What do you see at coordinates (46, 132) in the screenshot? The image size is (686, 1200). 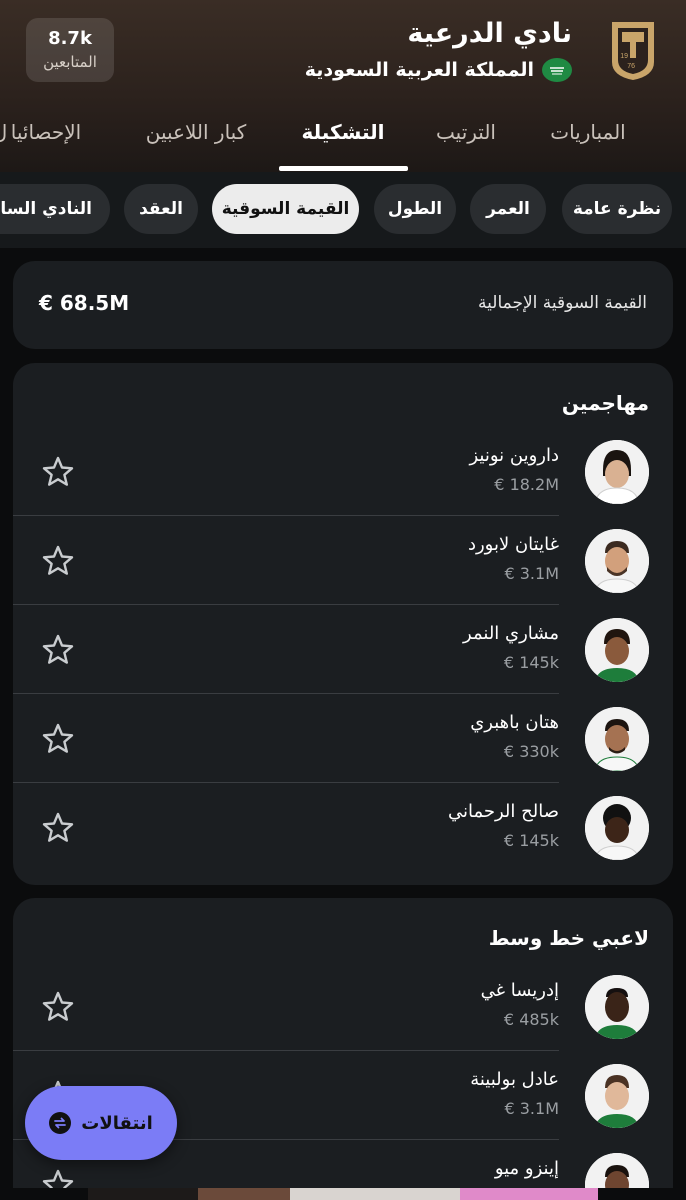 I see `tab-stats: الإحصائيا` at bounding box center [46, 132].